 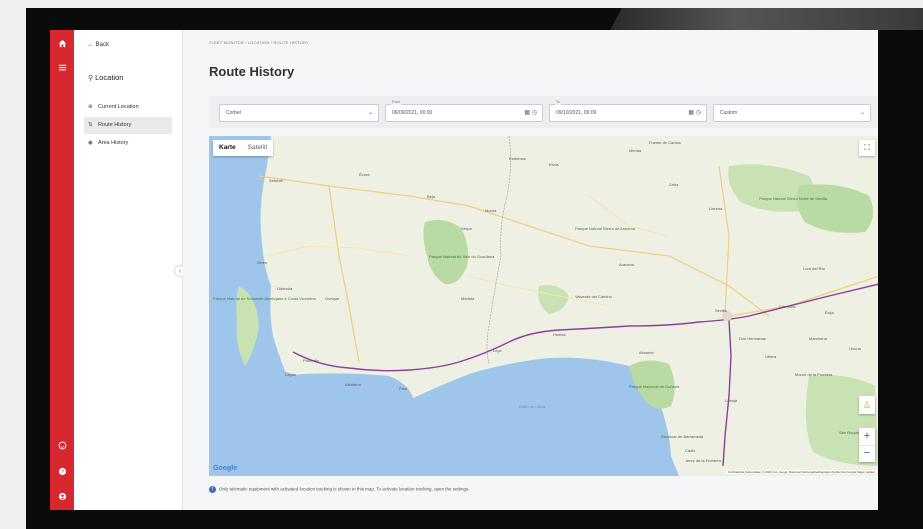 I want to click on range-select: Custom ⌄, so click(x=792, y=113).